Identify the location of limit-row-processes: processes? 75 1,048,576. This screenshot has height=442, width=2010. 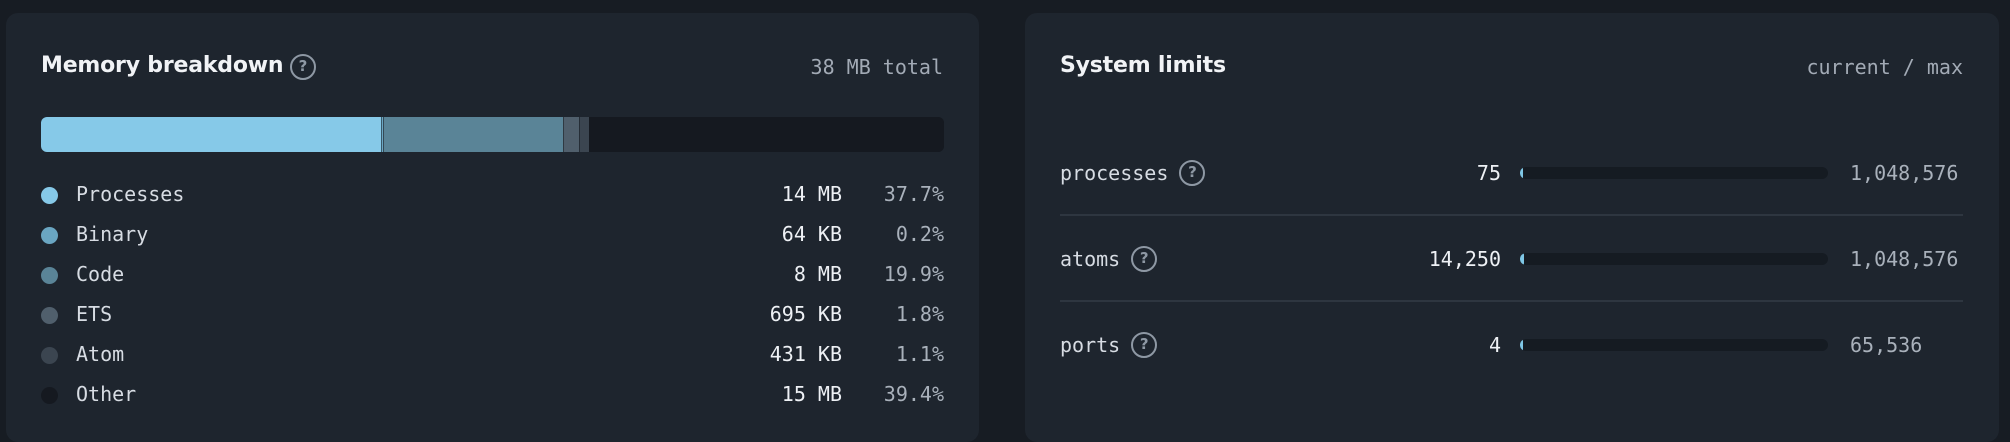
(1511, 173).